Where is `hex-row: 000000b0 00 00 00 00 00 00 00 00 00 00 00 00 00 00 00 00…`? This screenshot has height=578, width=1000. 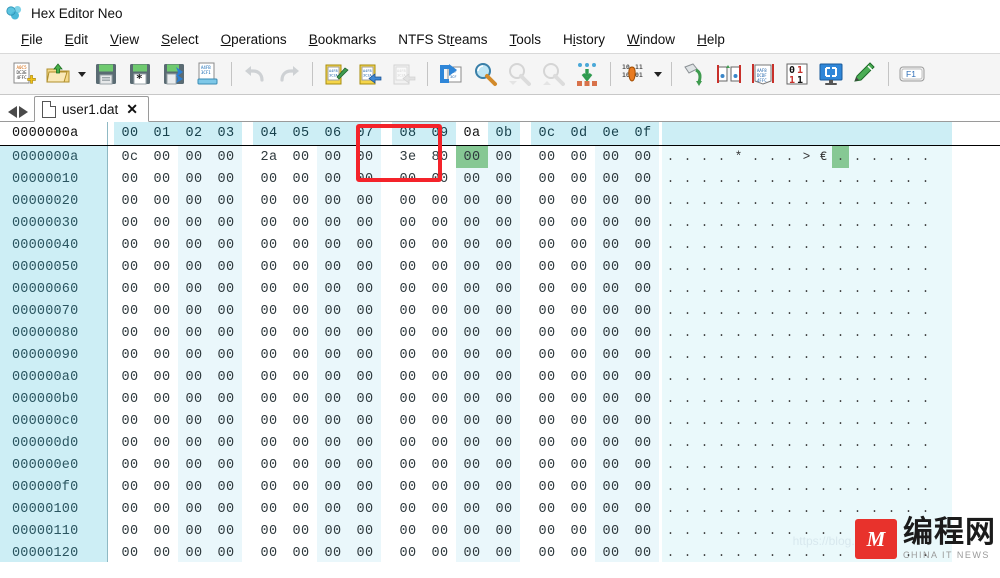 hex-row: 000000b0 00 00 00 00 00 00 00 00 00 00 00 00 00 00 00 00… is located at coordinates (500, 399).